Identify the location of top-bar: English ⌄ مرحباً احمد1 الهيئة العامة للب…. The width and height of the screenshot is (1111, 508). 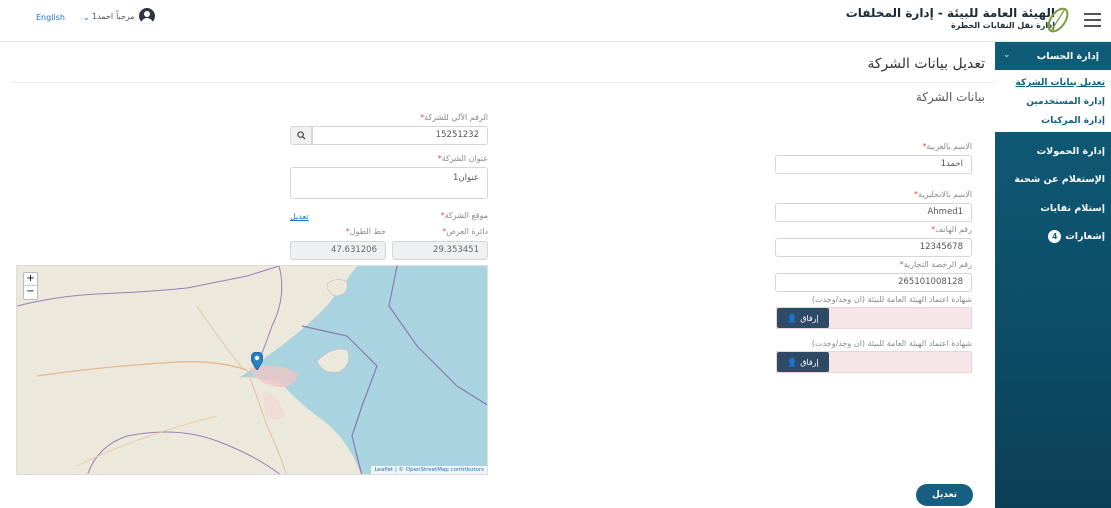
(555, 21).